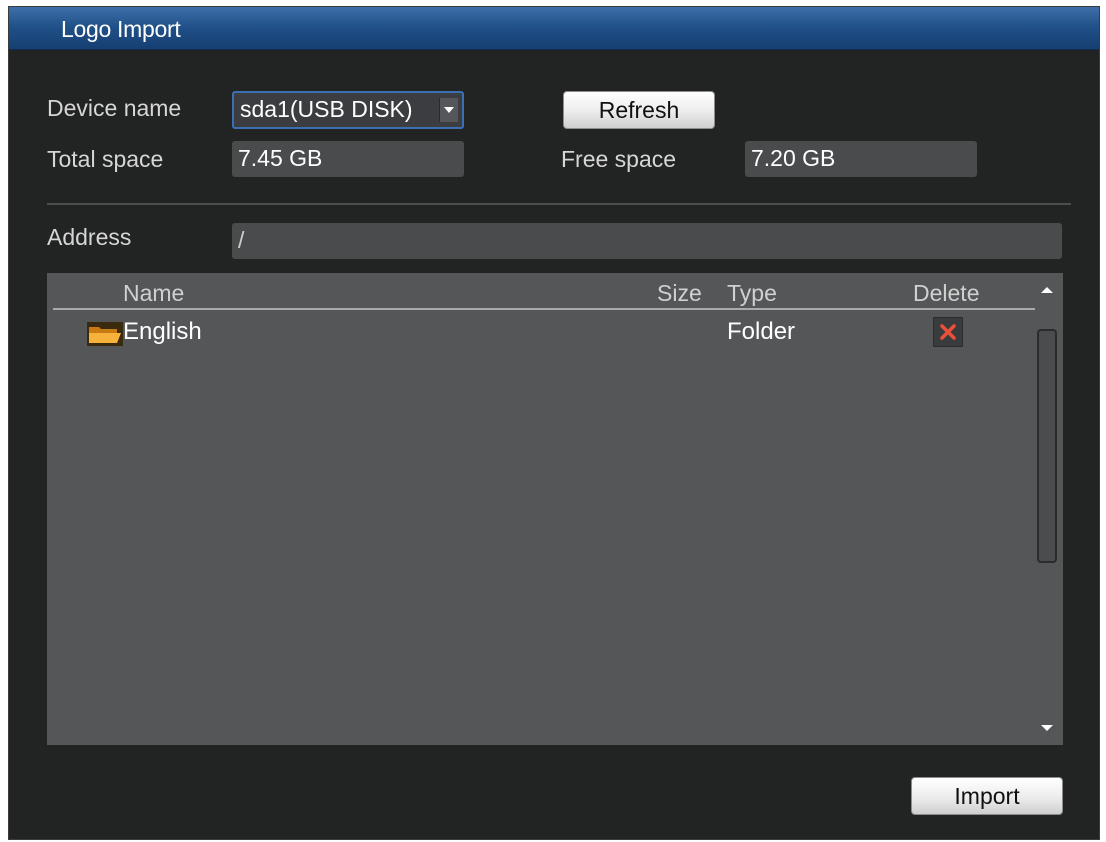  Describe the element at coordinates (121, 29) in the screenshot. I see `dialog-title: Logo Import` at that location.